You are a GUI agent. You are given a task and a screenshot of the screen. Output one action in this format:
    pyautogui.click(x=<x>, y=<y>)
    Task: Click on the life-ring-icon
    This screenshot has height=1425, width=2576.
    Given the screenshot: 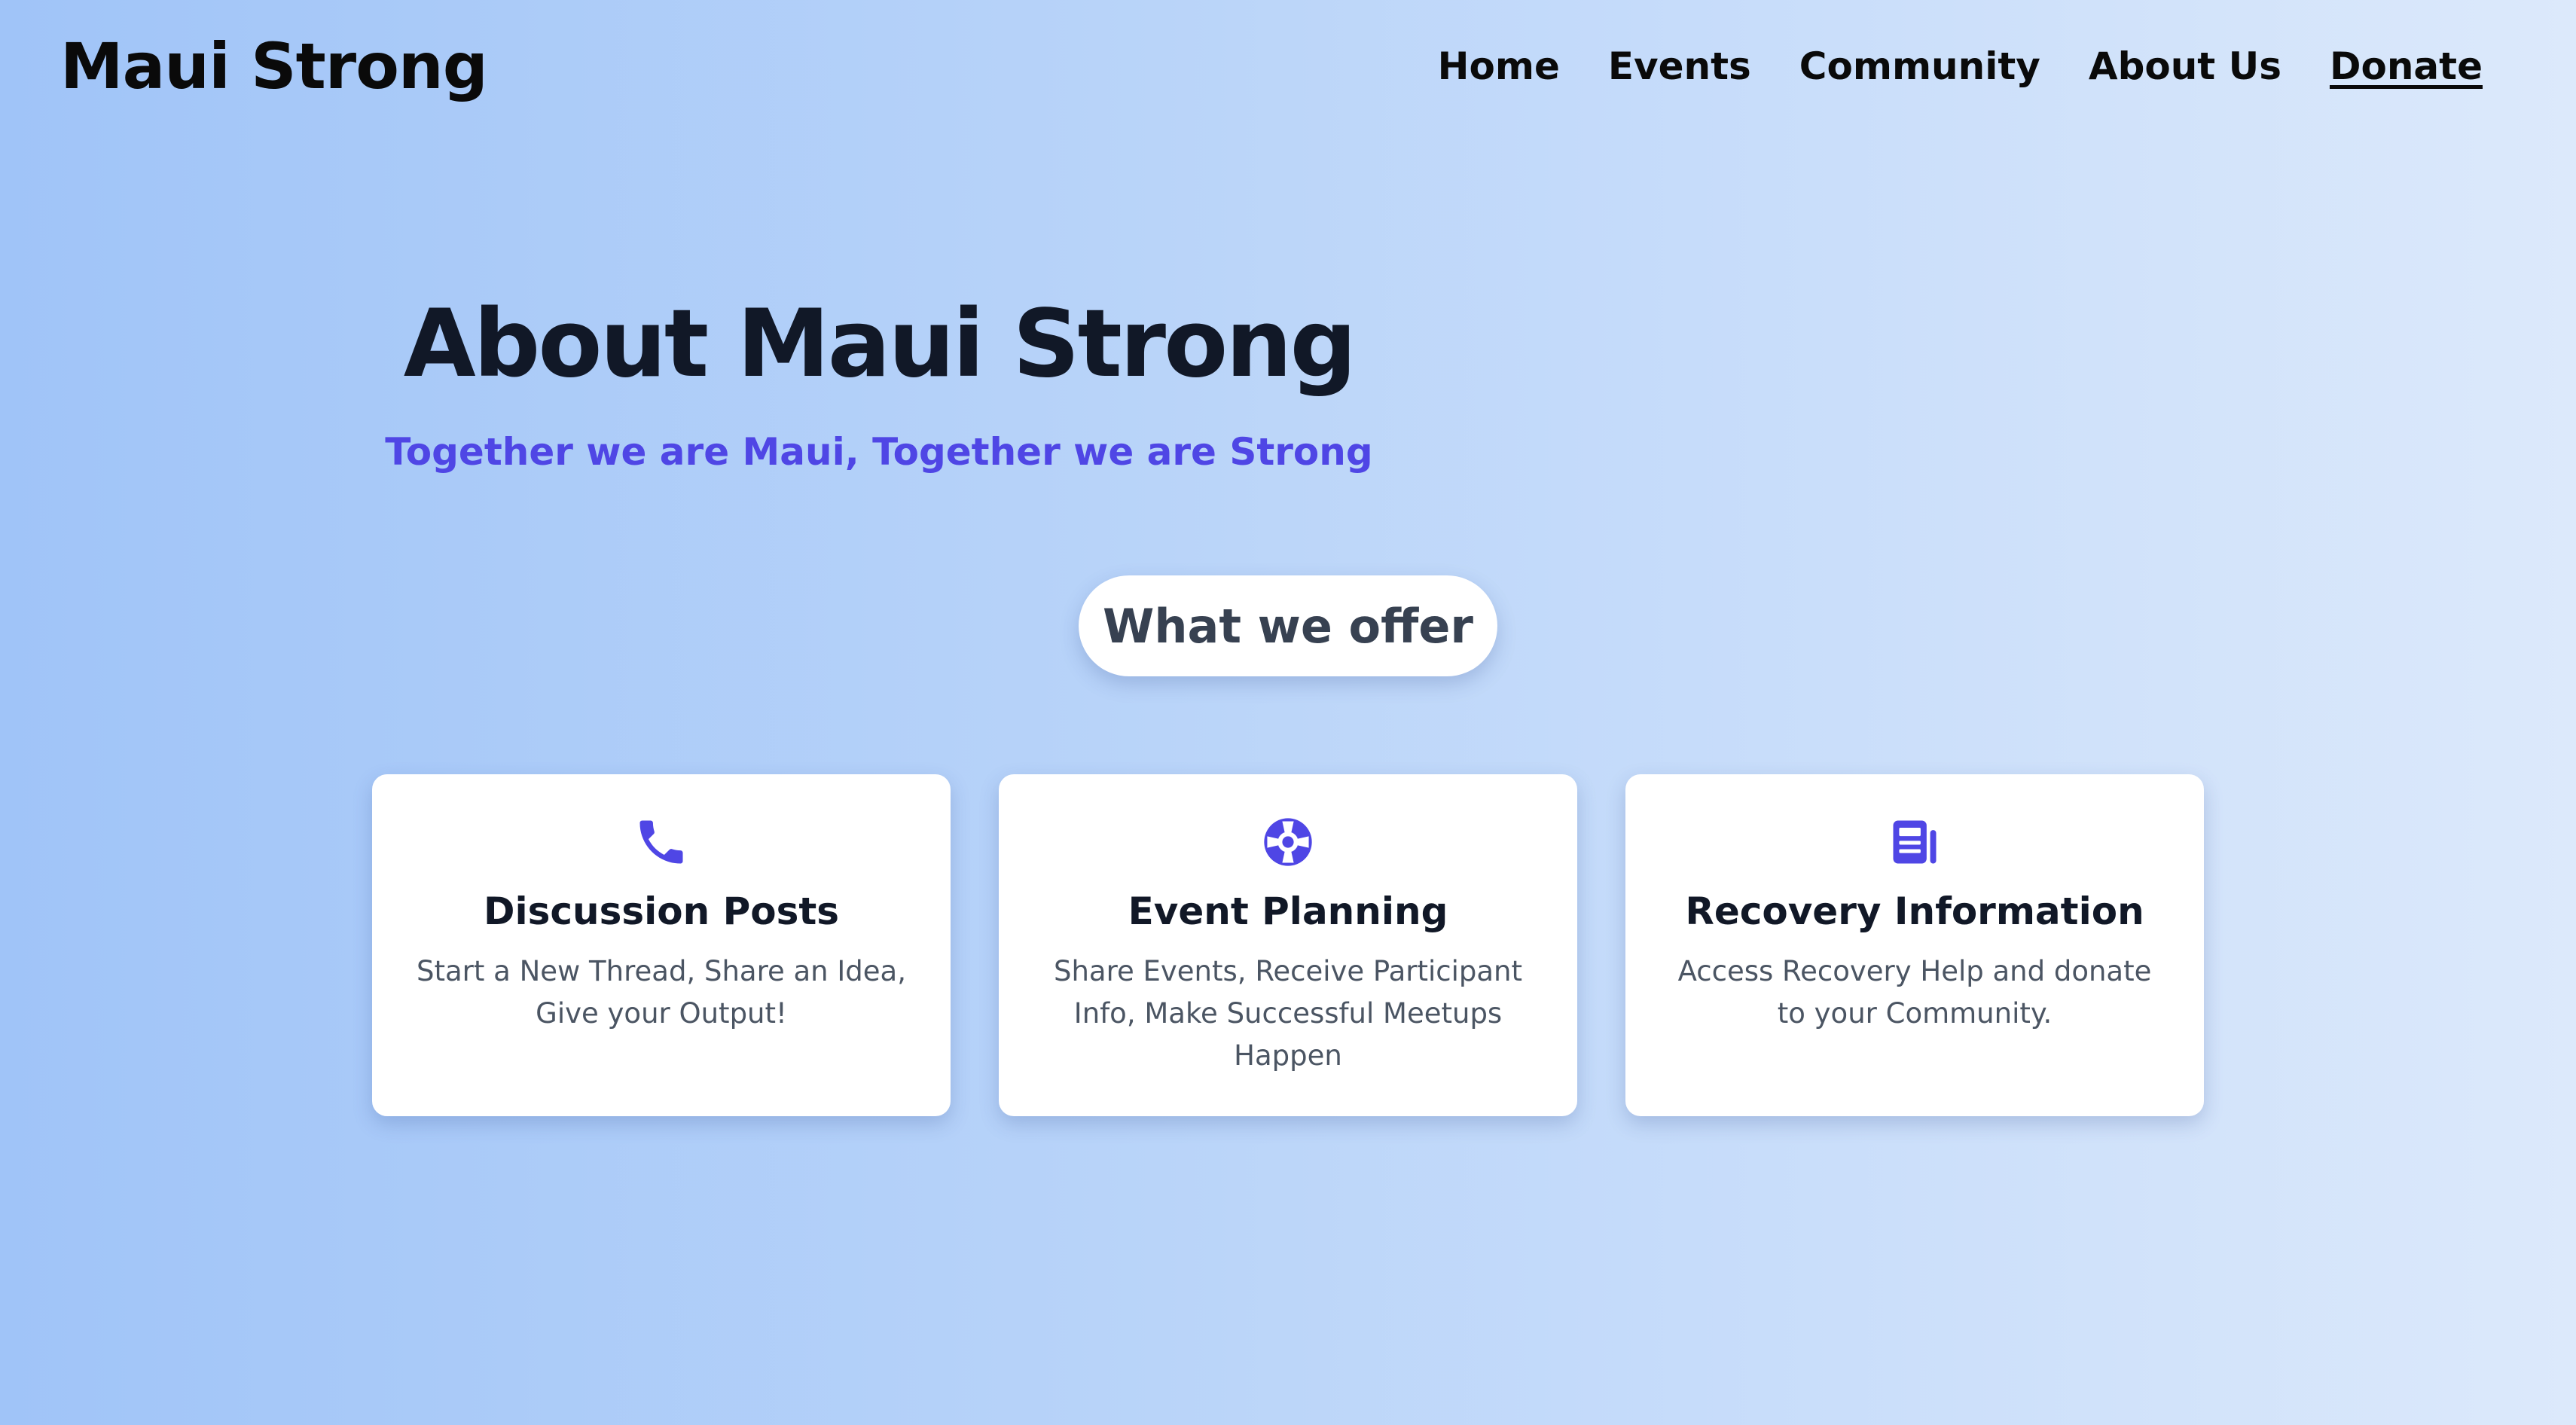 What is the action you would take?
    pyautogui.click(x=1288, y=842)
    